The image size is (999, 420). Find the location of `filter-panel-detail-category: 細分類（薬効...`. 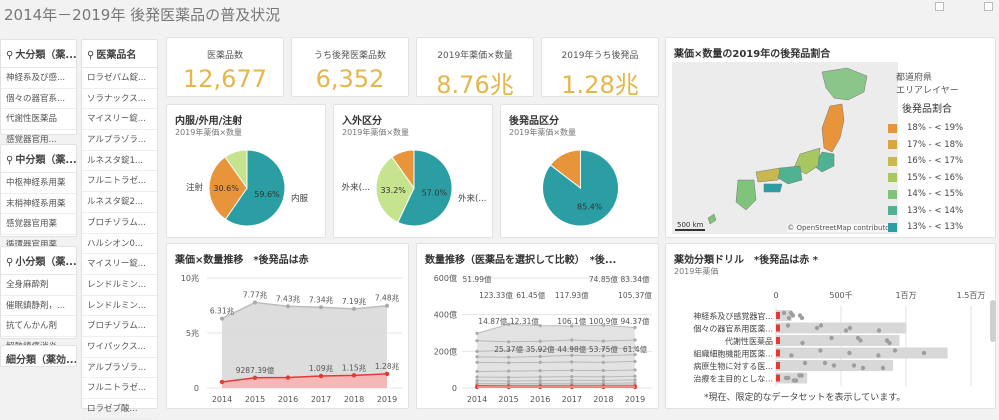

filter-panel-detail-category: 細分類（薬効... is located at coordinates (38, 356).